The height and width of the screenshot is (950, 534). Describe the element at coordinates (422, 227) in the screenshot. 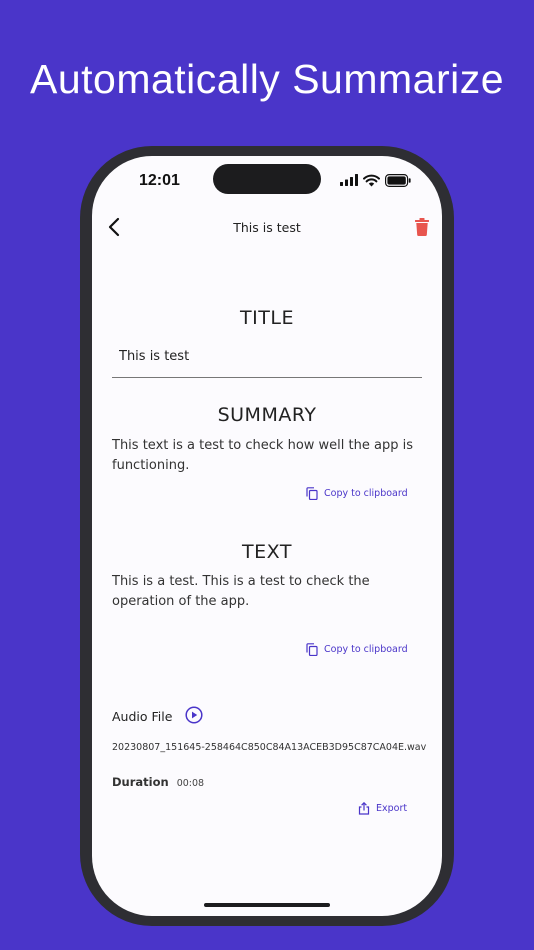

I see `trash-icon` at that location.